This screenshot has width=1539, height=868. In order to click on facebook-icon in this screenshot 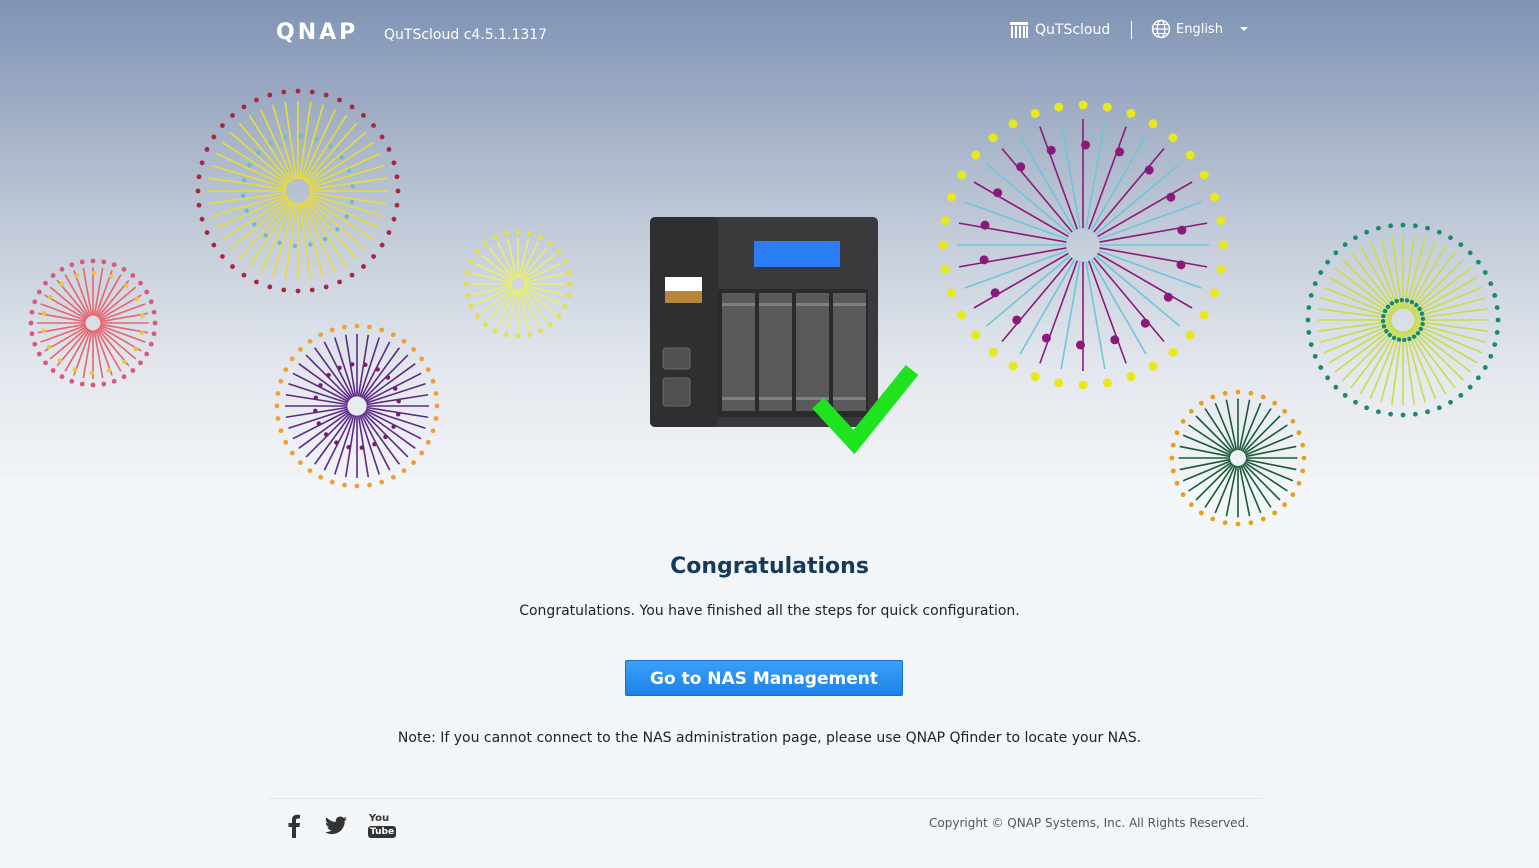, I will do `click(294, 826)`.